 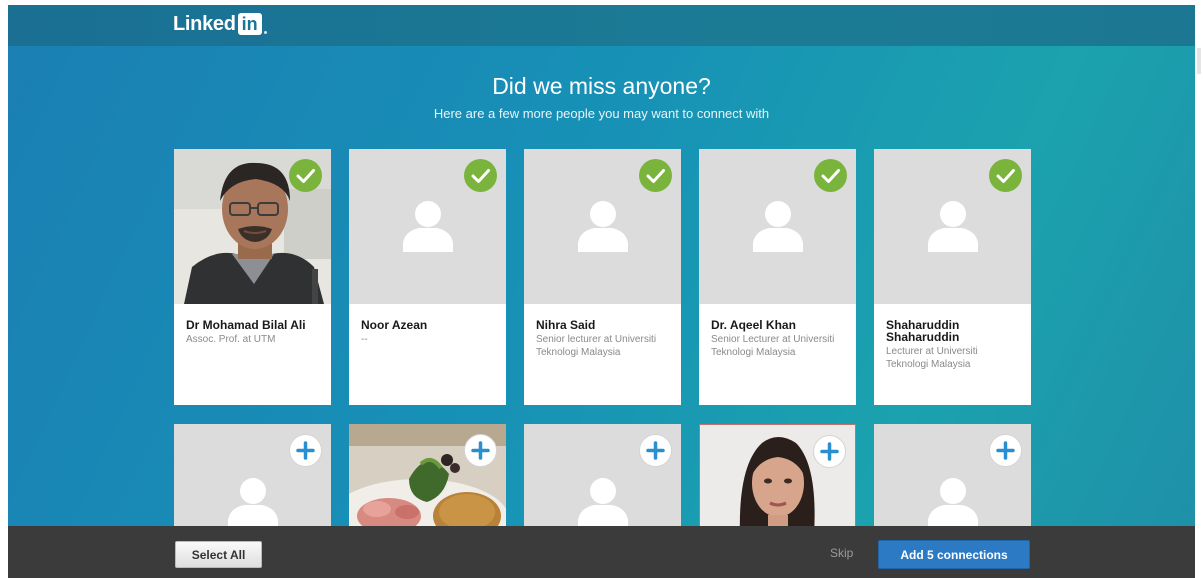 I want to click on top-bar: Linked in, so click(x=601, y=25).